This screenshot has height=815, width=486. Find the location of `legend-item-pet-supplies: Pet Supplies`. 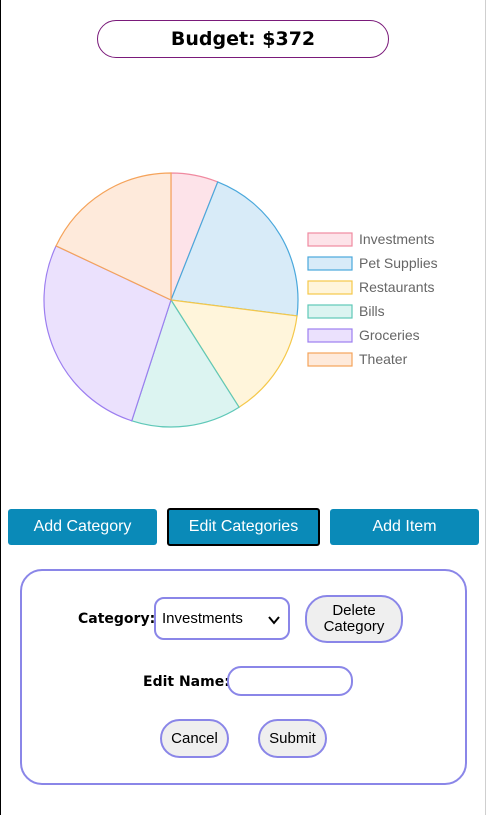

legend-item-pet-supplies: Pet Supplies is located at coordinates (372, 263).